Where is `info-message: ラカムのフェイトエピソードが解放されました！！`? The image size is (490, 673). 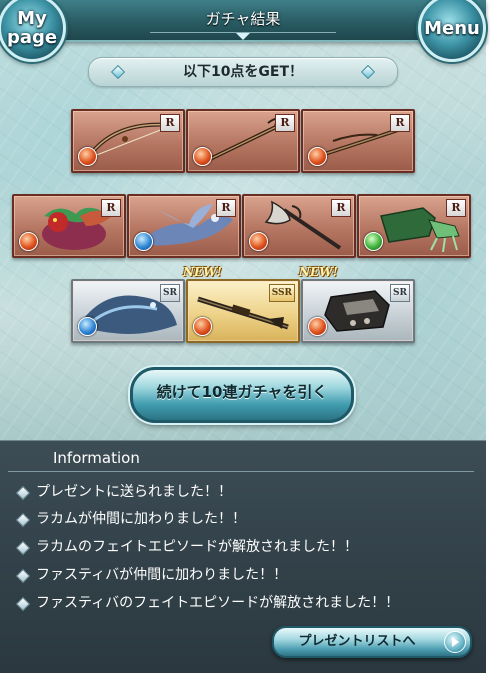
info-message: ラカムのフェイトエピソードが解放されました！！ is located at coordinates (243, 547).